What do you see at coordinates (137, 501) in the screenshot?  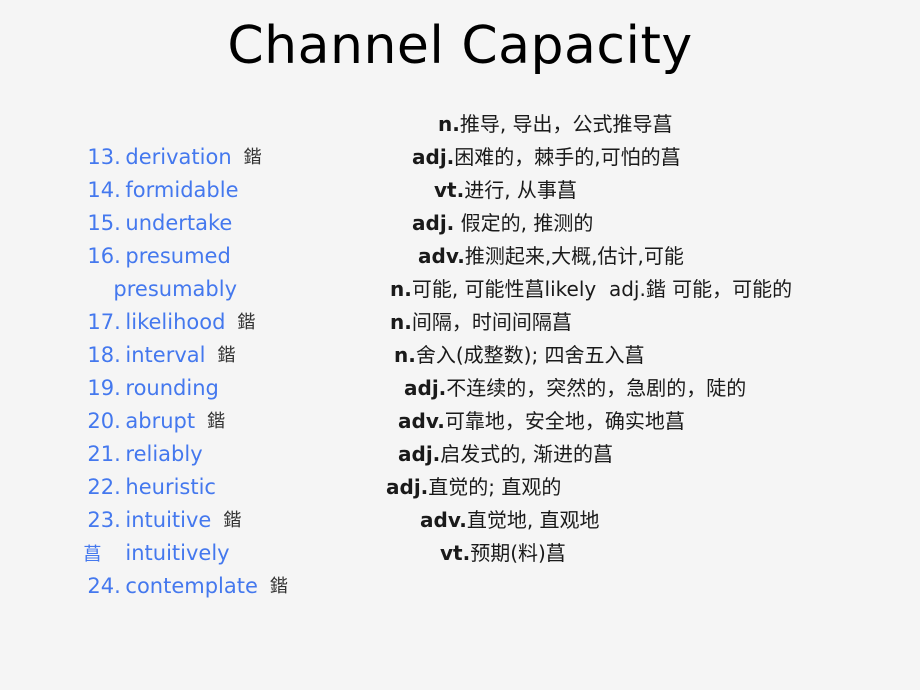 I see `term-cell: 23. intuitive 鍇` at bounding box center [137, 501].